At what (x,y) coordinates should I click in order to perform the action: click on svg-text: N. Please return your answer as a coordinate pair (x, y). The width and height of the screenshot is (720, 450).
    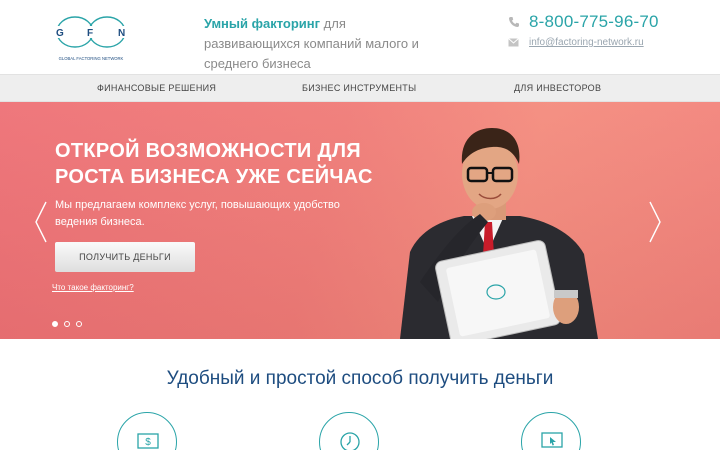
    Looking at the image, I should click on (121, 33).